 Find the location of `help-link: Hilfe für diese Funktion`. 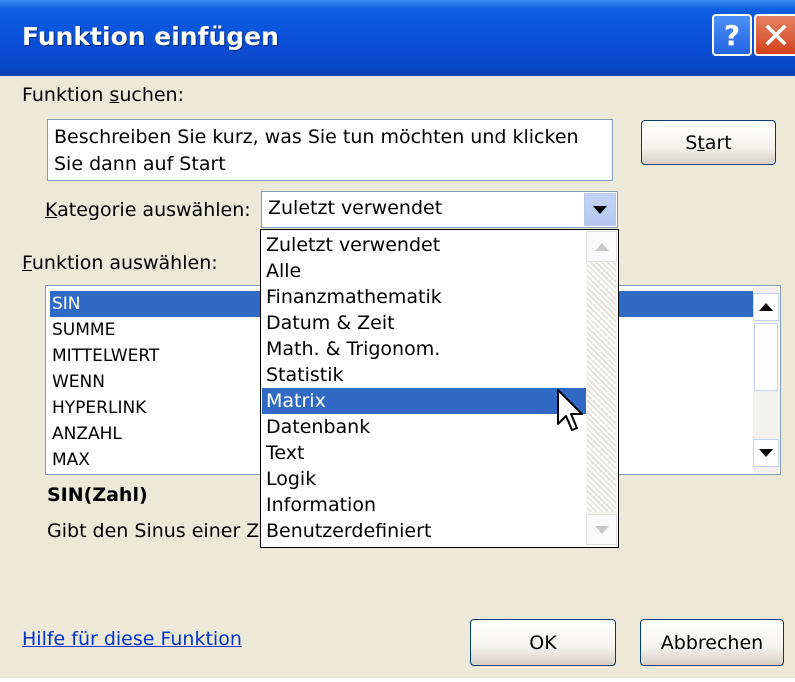

help-link: Hilfe für diese Funktion is located at coordinates (132, 639).